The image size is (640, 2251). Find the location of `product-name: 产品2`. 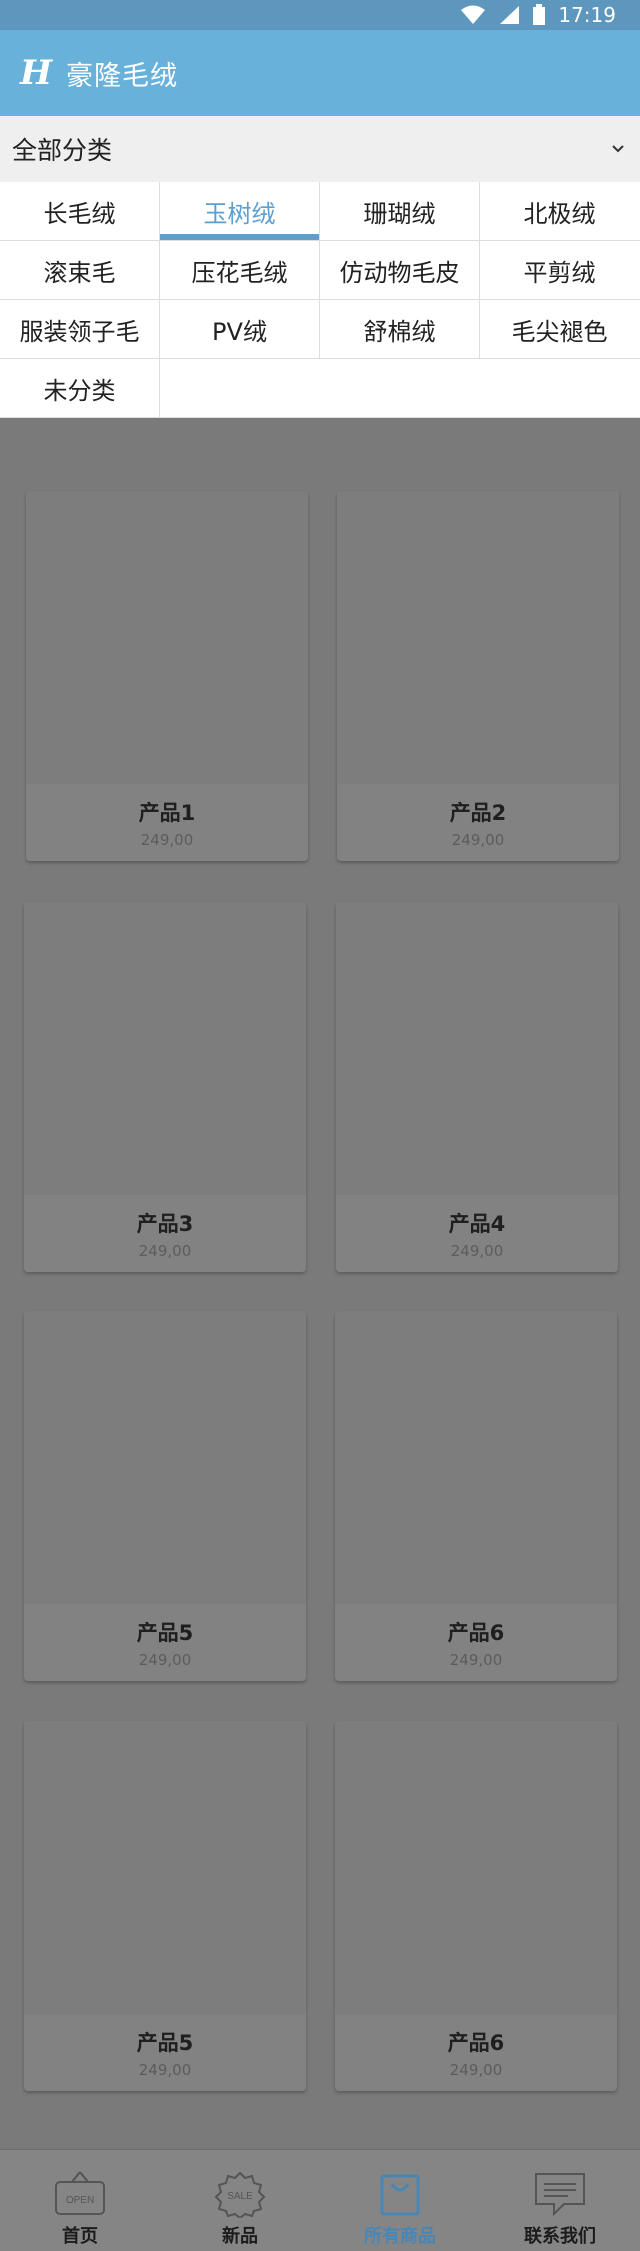

product-name: 产品2 is located at coordinates (478, 813).